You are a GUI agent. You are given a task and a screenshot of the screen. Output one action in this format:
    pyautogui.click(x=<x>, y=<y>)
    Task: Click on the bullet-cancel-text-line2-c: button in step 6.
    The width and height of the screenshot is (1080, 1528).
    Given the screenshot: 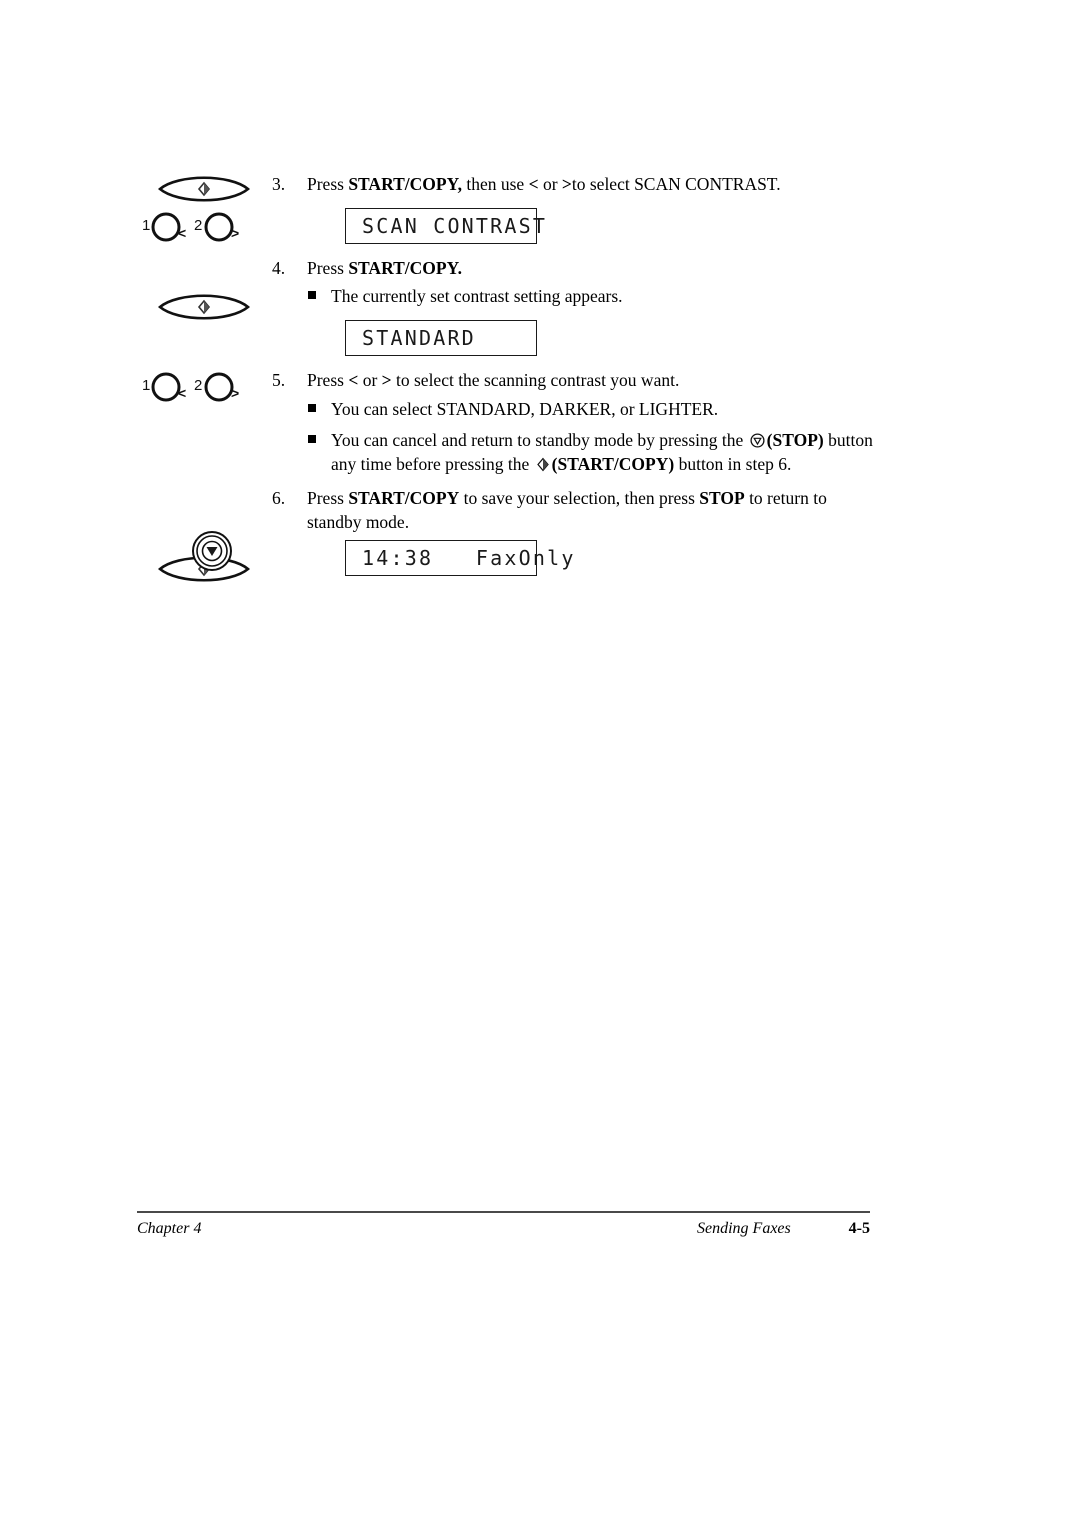 What is the action you would take?
    pyautogui.click(x=733, y=464)
    